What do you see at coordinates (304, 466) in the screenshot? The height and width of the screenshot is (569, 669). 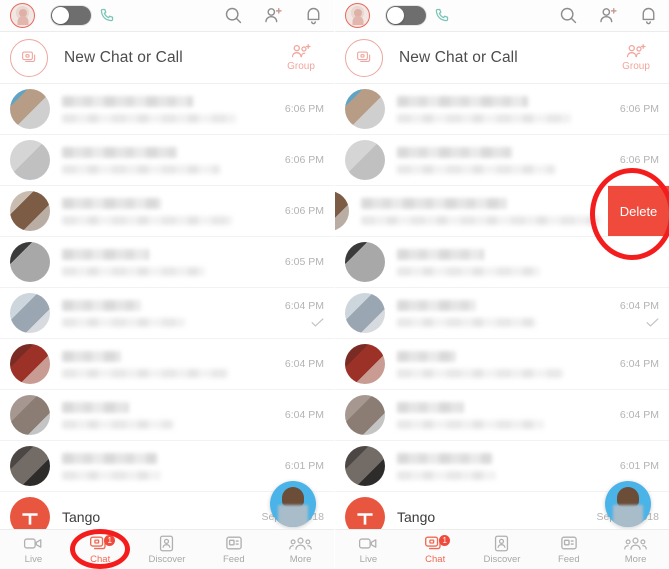 I see `timestamp: 6:01 PM` at bounding box center [304, 466].